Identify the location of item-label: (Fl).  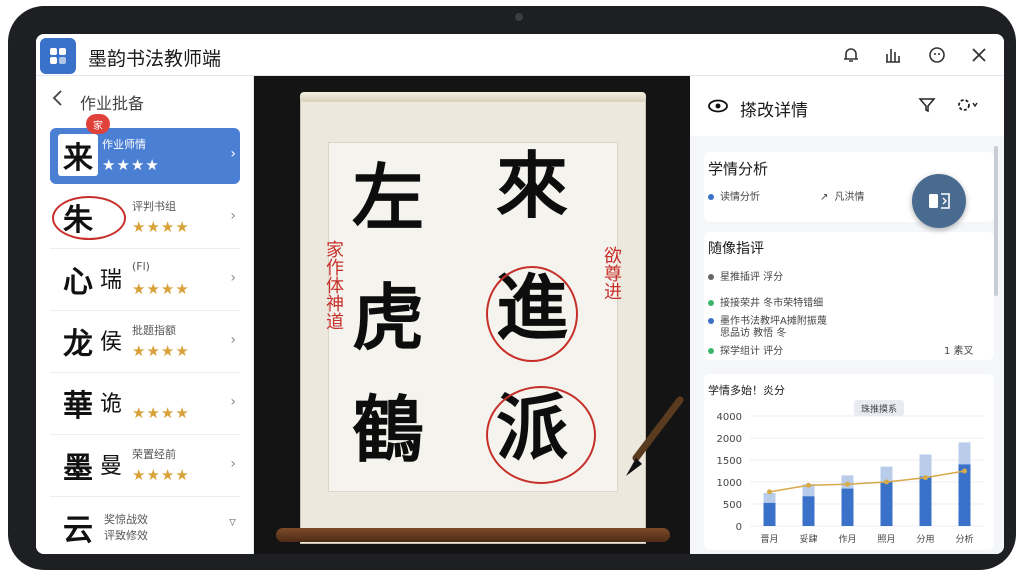
(141, 266).